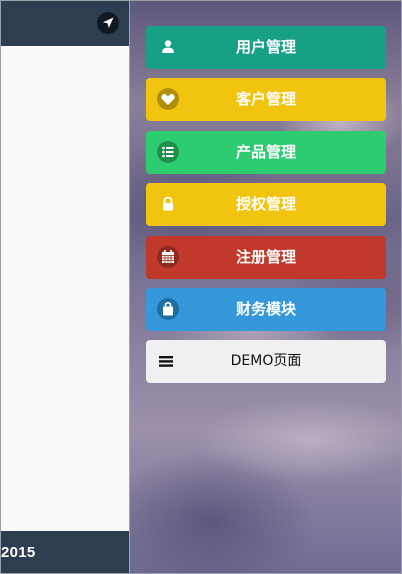 The height and width of the screenshot is (574, 402). I want to click on license-management-label: 授权管理, so click(265, 204).